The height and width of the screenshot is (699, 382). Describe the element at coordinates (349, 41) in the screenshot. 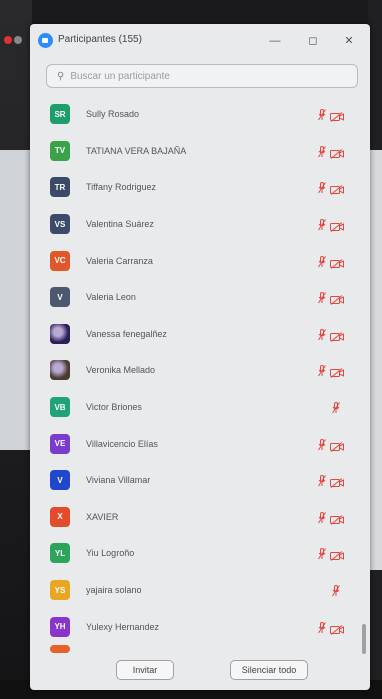

I see `close-button: ✕` at that location.